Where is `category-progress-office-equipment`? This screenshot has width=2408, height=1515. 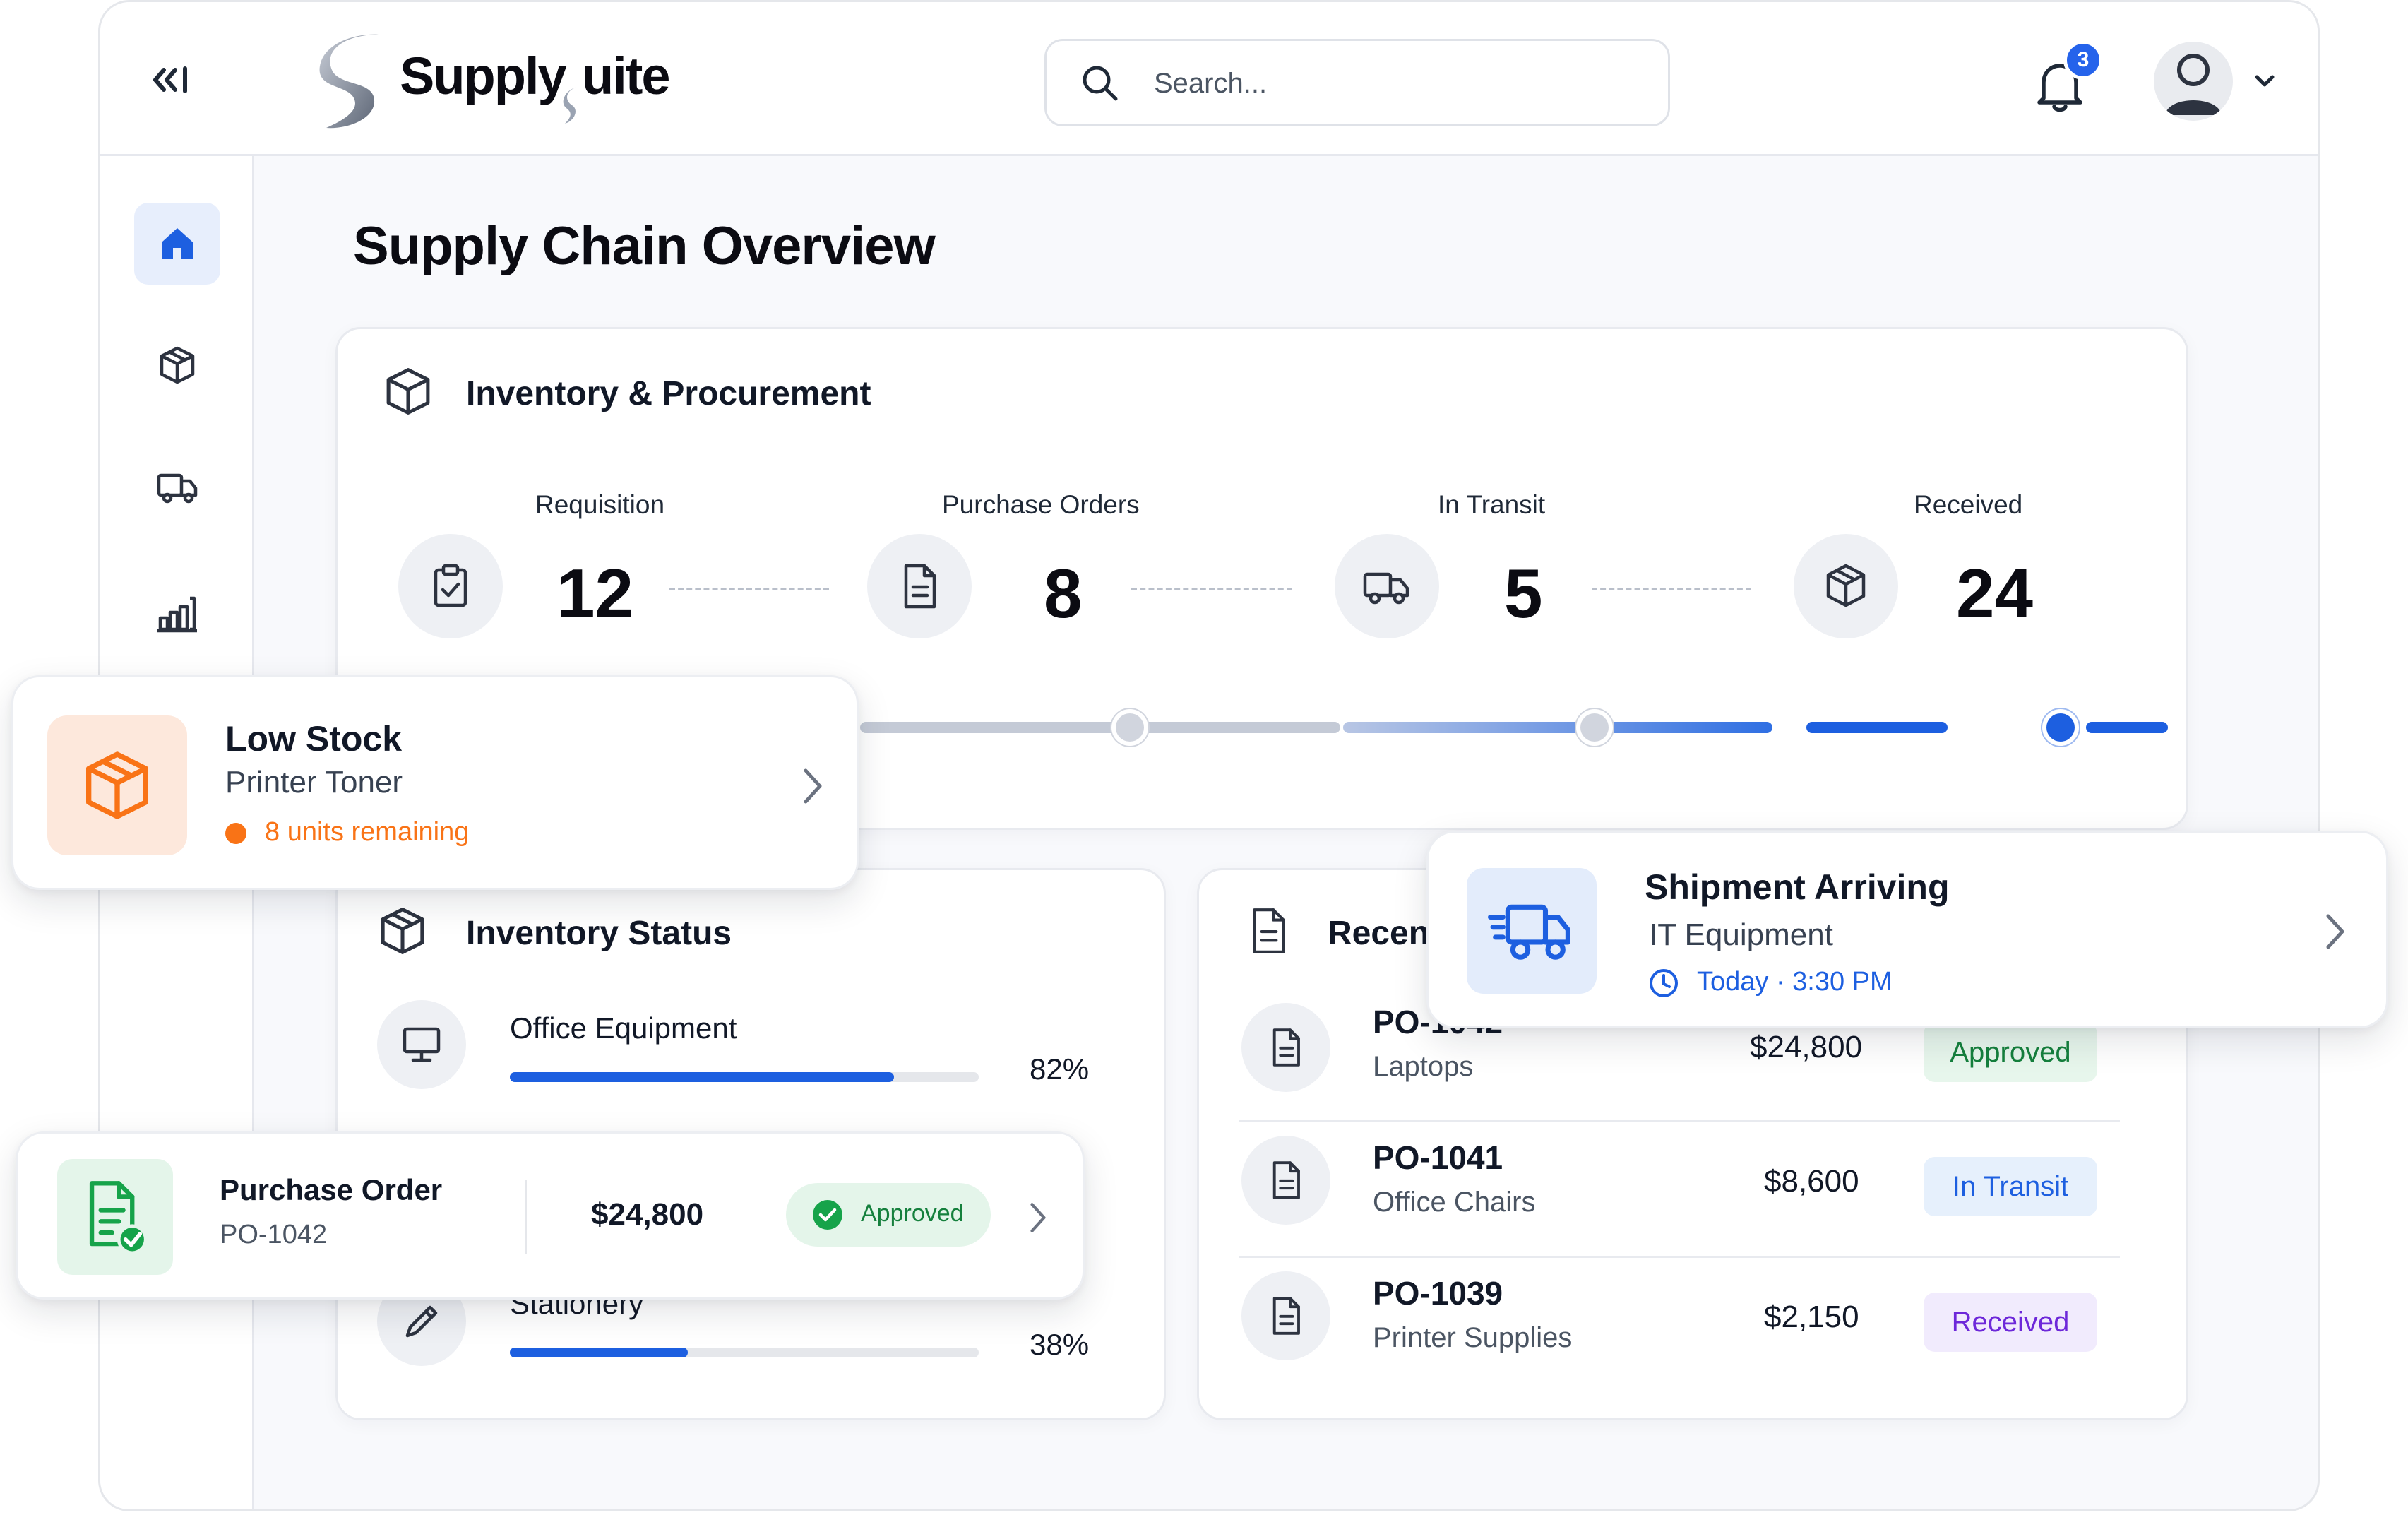 category-progress-office-equipment is located at coordinates (745, 1077).